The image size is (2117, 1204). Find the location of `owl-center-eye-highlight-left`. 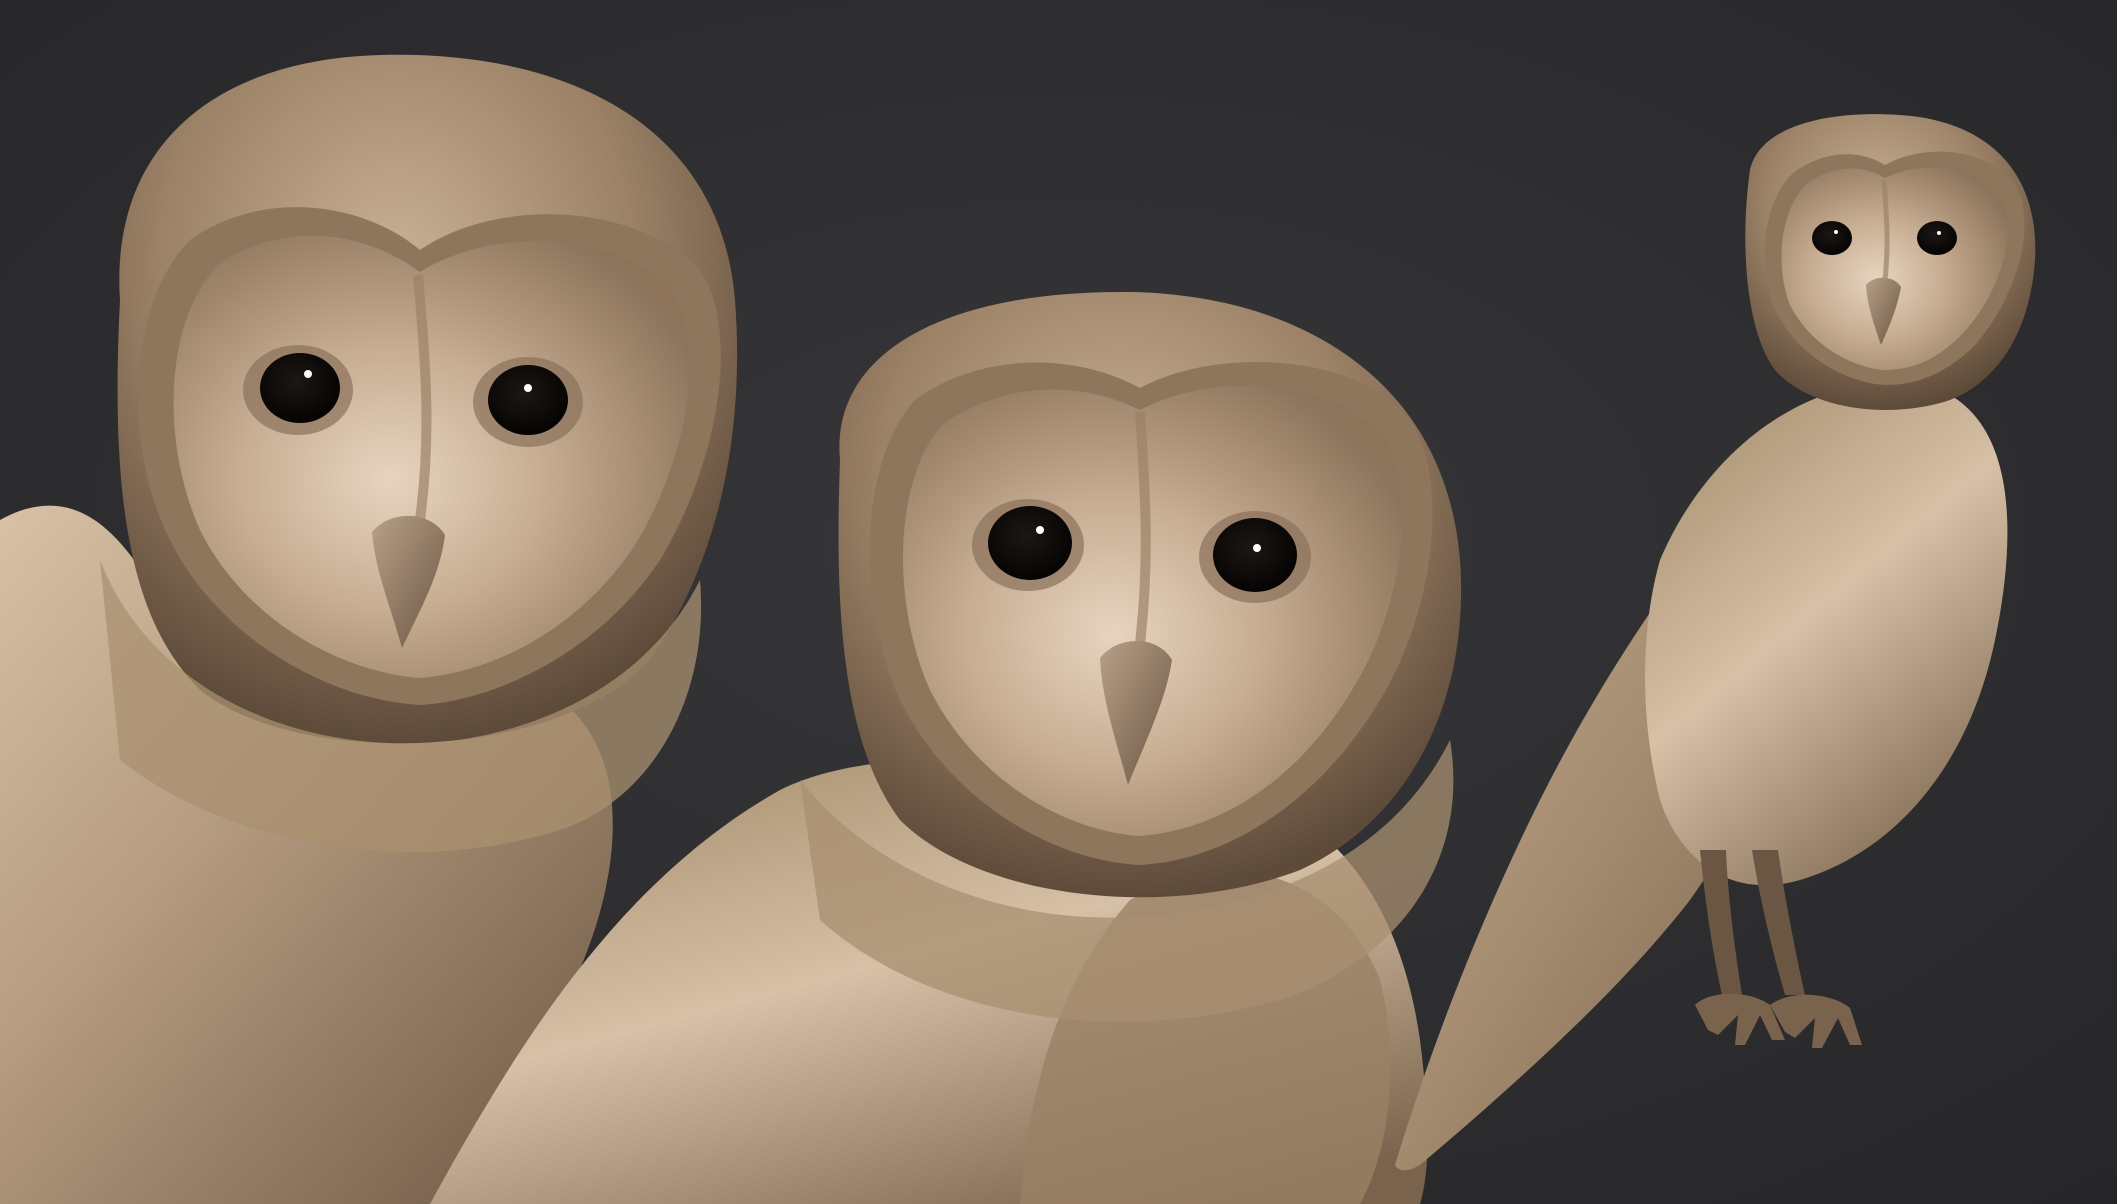

owl-center-eye-highlight-left is located at coordinates (1040, 530).